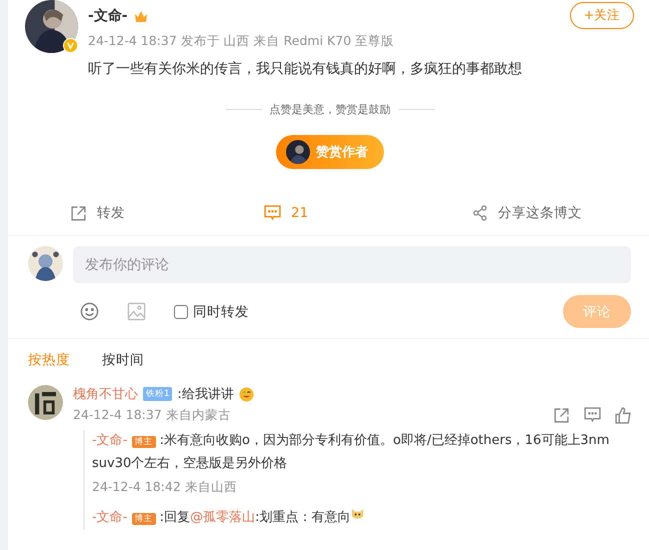 This screenshot has height=550, width=649. Describe the element at coordinates (205, 394) in the screenshot. I see `comment-text: :给我讲讲` at that location.